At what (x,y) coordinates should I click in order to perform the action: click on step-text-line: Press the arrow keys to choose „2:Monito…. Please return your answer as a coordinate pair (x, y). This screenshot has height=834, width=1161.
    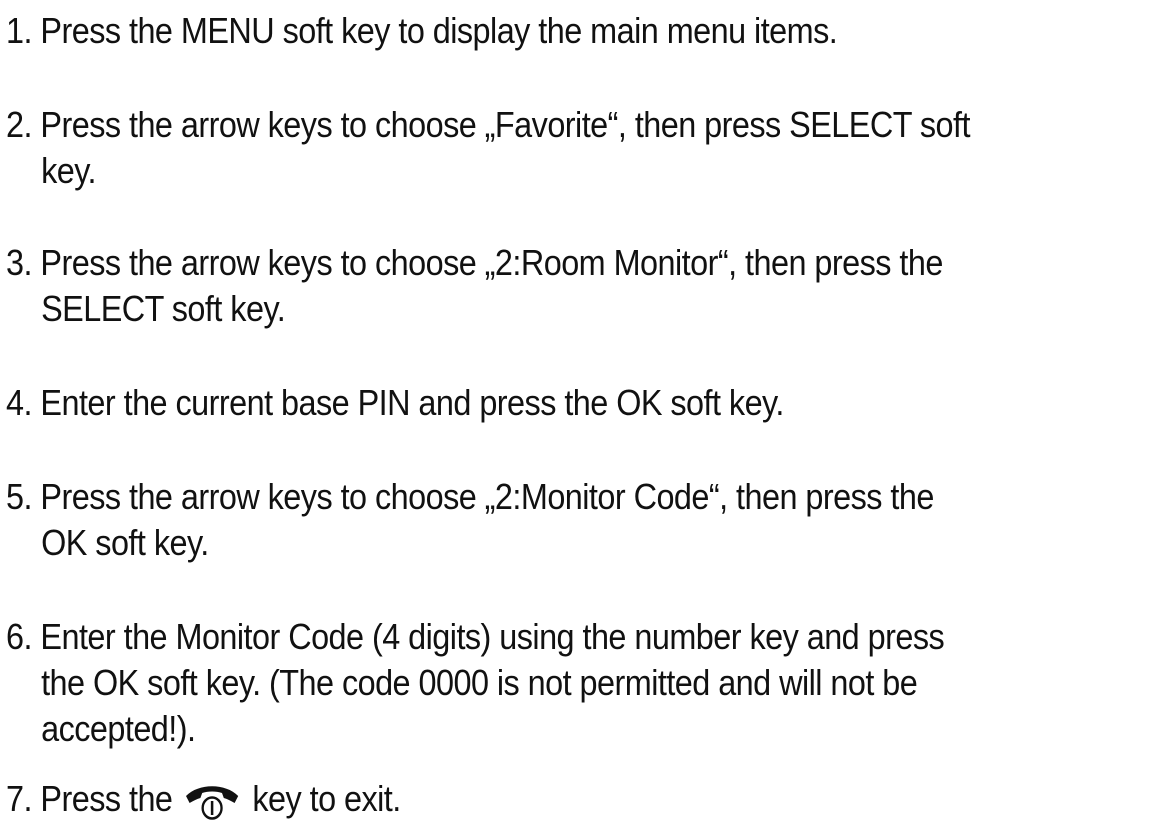
    Looking at the image, I should click on (487, 496).